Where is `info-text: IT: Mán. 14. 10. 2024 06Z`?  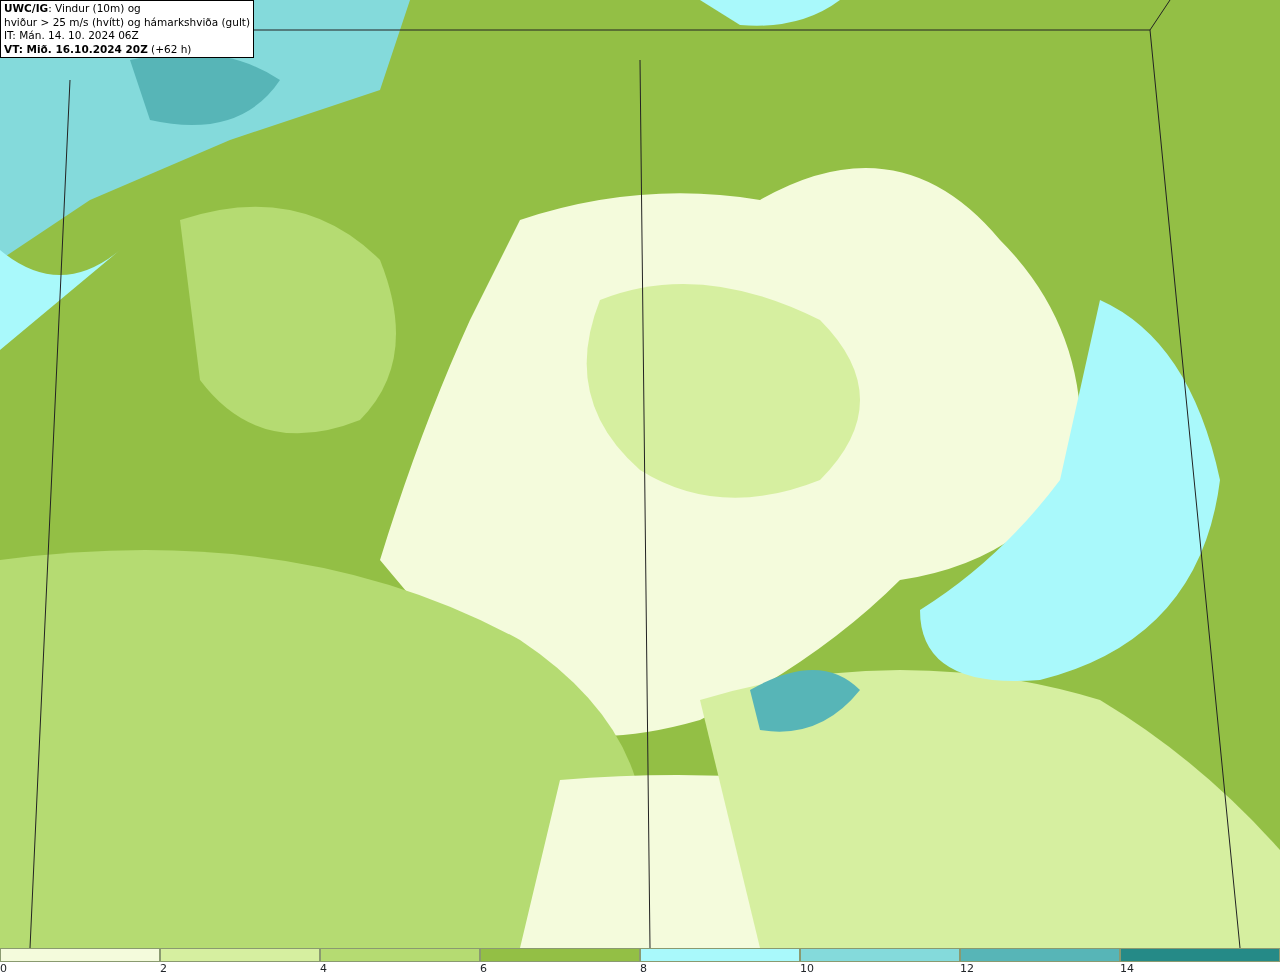 info-text: IT: Mán. 14. 10. 2024 06Z is located at coordinates (72, 36).